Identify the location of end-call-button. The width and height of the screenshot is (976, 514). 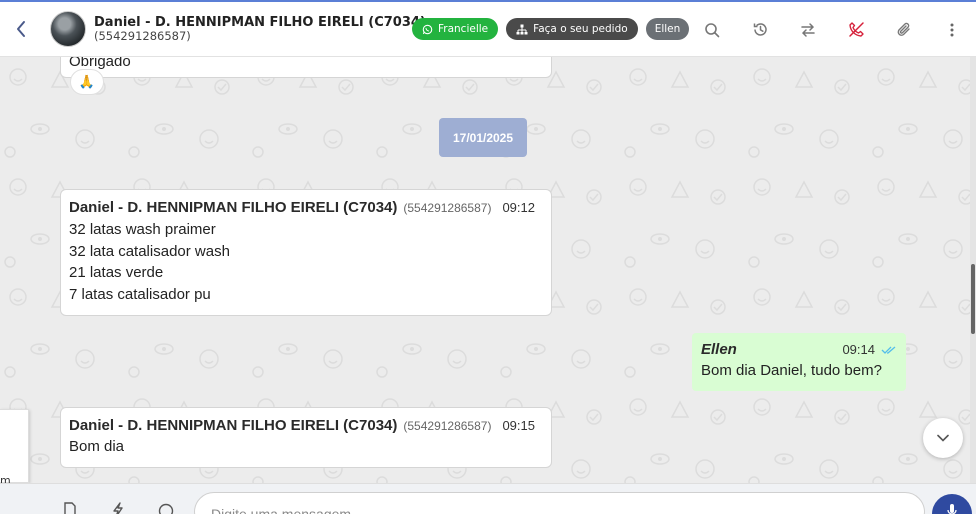
(856, 29).